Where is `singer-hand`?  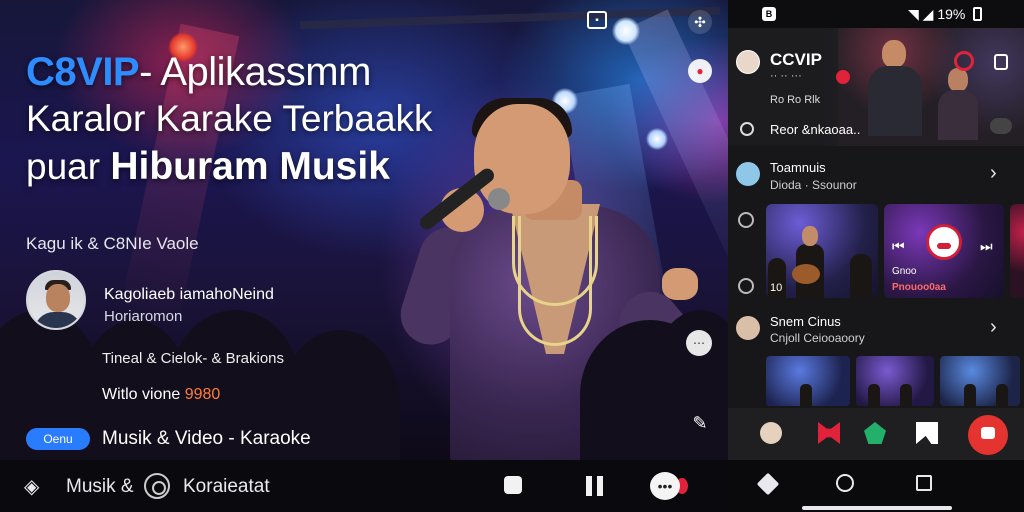
singer-hand is located at coordinates (680, 284).